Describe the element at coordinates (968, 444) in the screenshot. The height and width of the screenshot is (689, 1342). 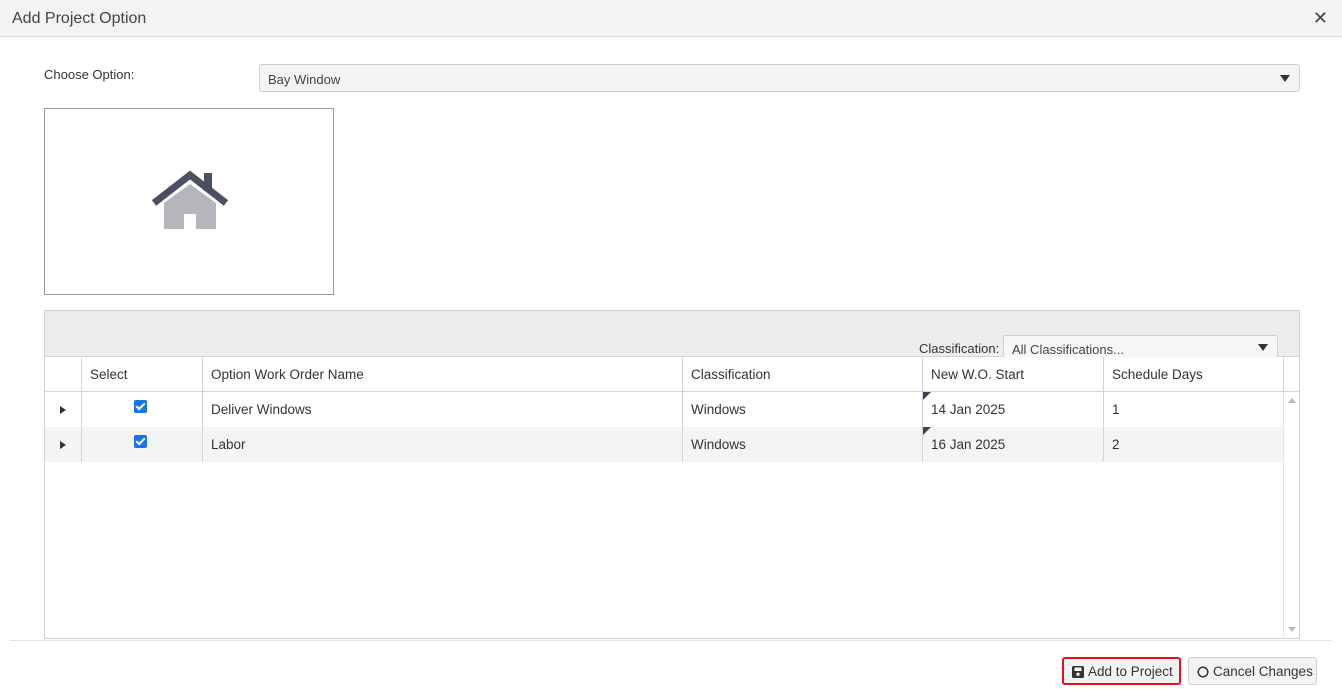
I see `start-value: 16 Jan 2025` at that location.